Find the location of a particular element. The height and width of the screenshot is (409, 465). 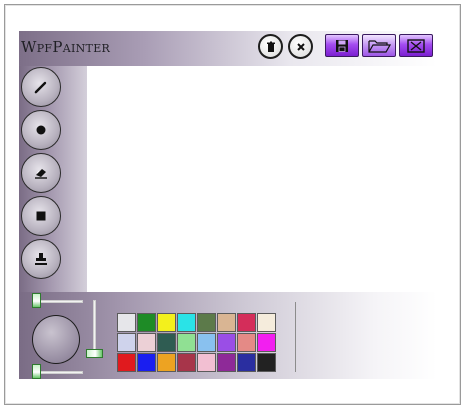

pen-tool is located at coordinates (41, 87).